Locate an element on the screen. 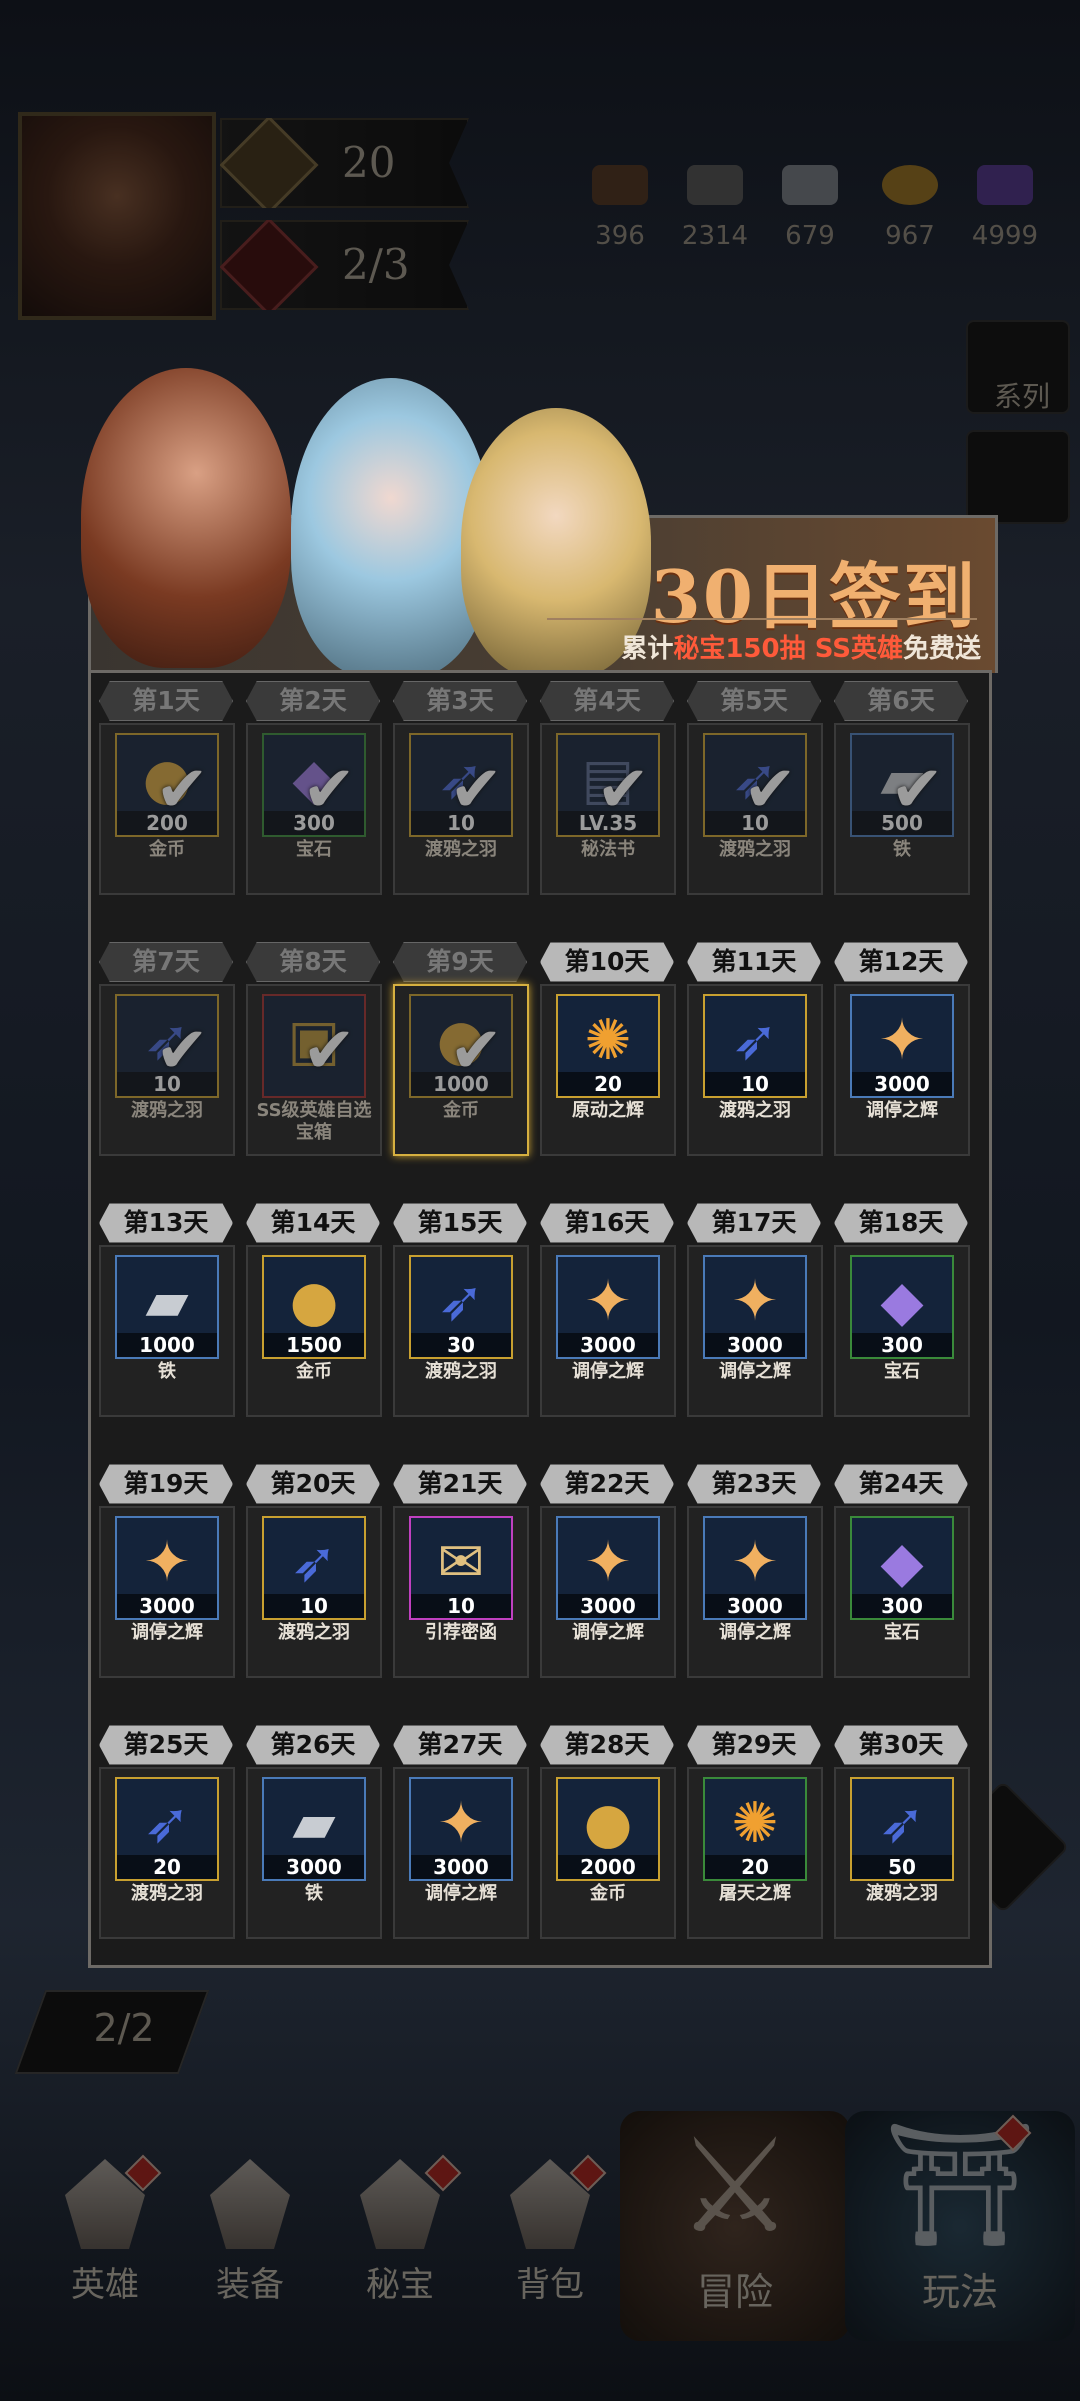  day-cell: 第24天 ◆ 300 宝石 is located at coordinates (902, 1571).